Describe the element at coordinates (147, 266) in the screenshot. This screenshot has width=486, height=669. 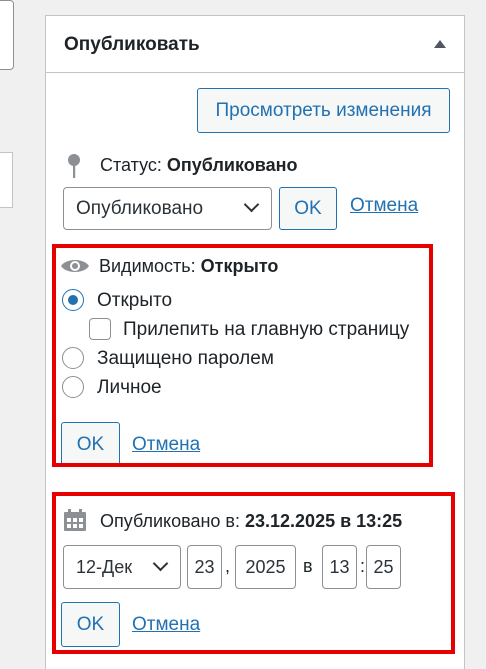
I see `visibility-label: Видимость:` at that location.